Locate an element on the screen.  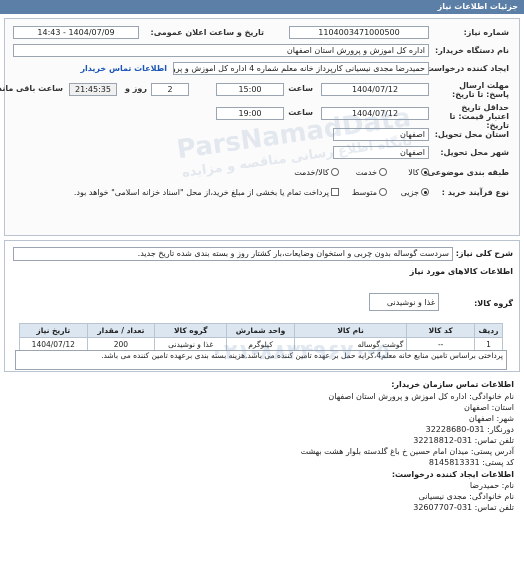
deadline-label: مهلت ارسال پاسخ: تا تاریخ: is located at coordinates (480, 90).